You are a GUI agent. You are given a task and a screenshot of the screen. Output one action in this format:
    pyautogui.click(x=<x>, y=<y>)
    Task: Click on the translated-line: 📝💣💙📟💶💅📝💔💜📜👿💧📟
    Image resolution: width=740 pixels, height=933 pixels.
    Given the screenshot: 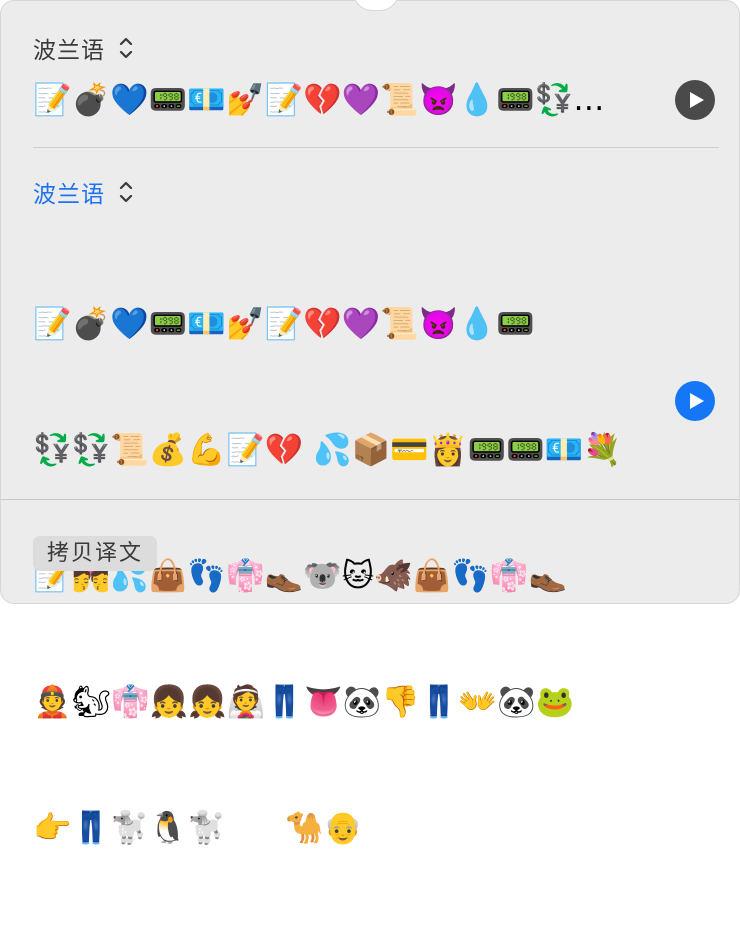 What is the action you would take?
    pyautogui.click(x=284, y=324)
    